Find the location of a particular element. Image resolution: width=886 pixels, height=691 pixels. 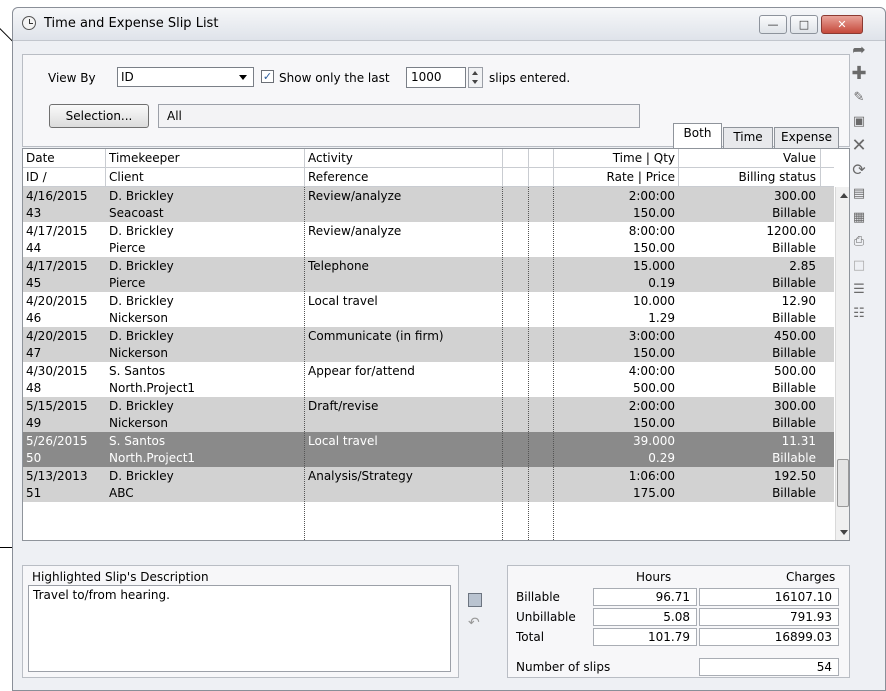

close-button: ✕ is located at coordinates (842, 24).